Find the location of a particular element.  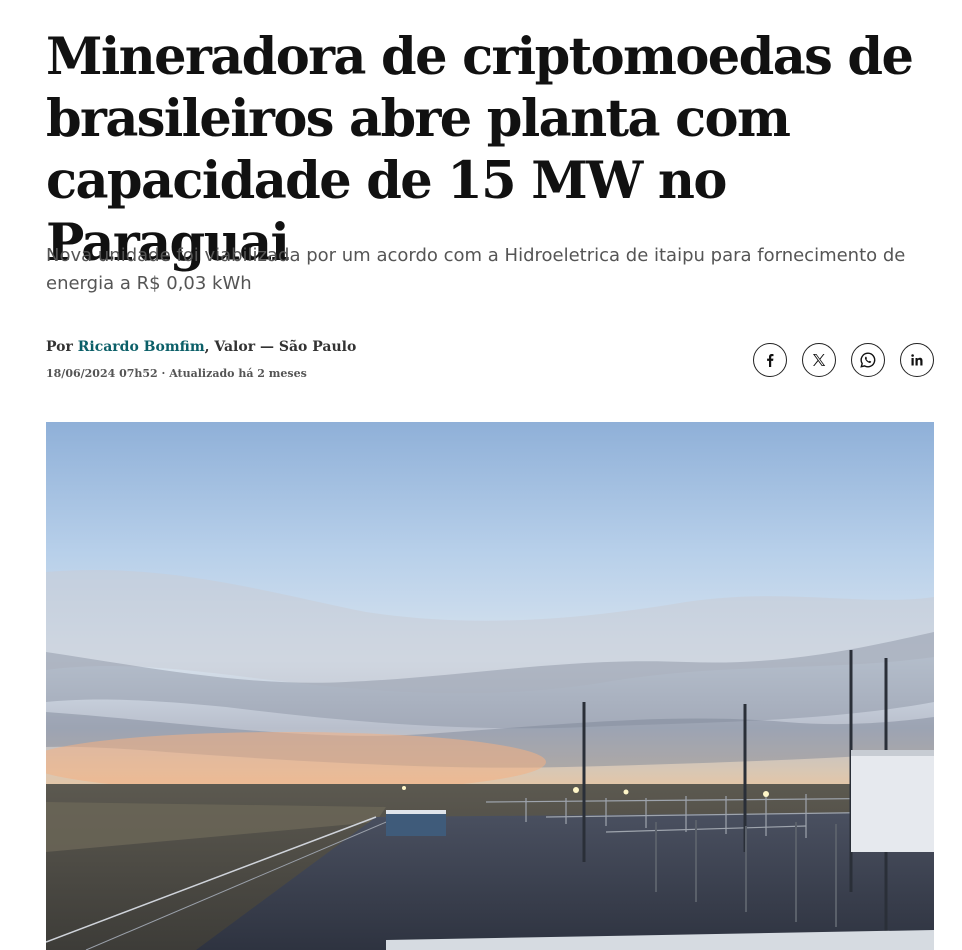

share-linkedin-button is located at coordinates (917, 360).